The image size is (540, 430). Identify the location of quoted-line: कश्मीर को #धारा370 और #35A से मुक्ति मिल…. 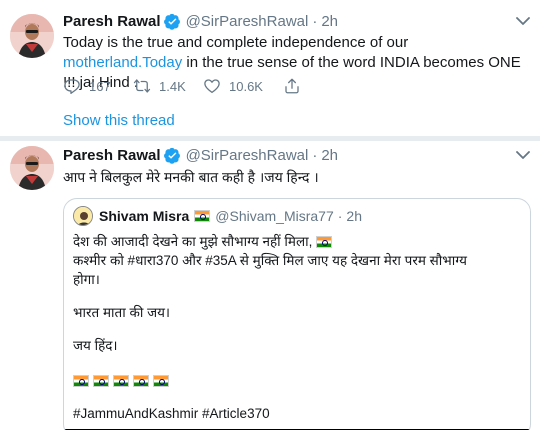
(270, 260).